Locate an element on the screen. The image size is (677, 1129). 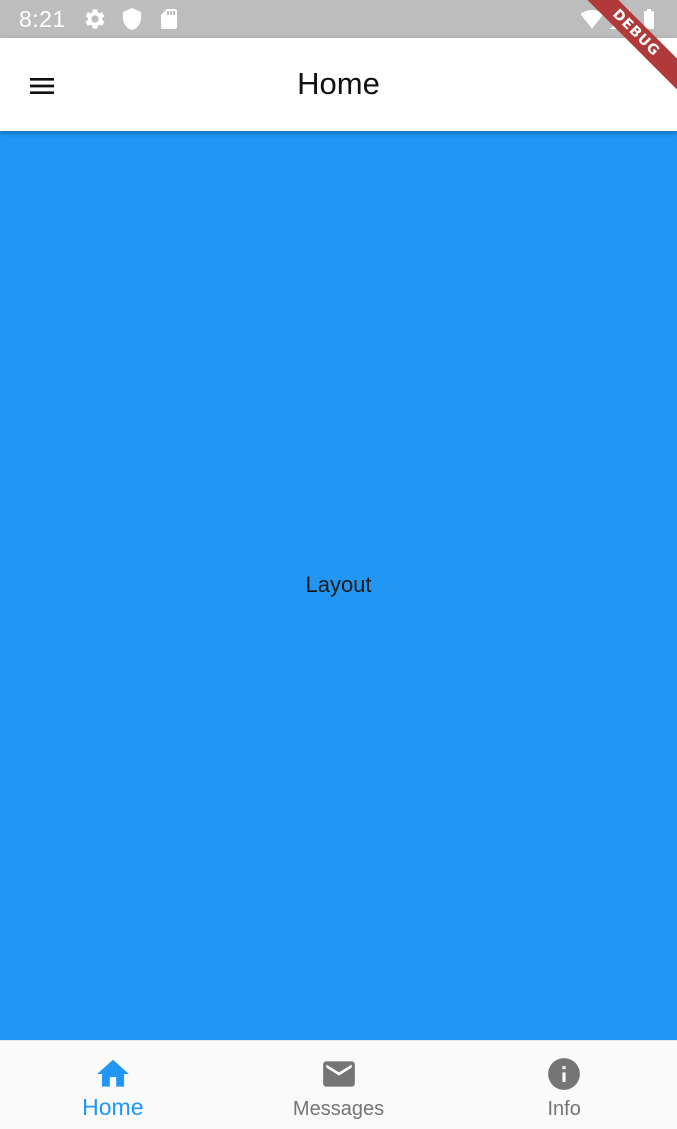
nav-label-messages: Messages is located at coordinates (338, 1109).